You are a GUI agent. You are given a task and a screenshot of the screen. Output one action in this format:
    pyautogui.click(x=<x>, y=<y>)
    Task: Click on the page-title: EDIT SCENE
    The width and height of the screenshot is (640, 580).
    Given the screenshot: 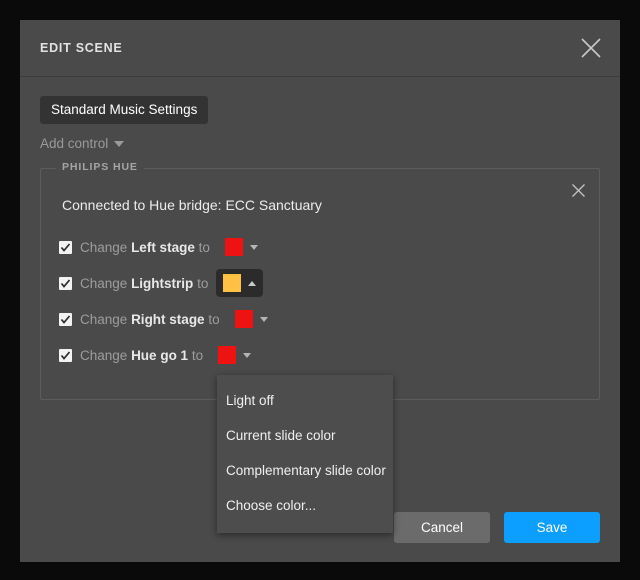 What is the action you would take?
    pyautogui.click(x=81, y=48)
    